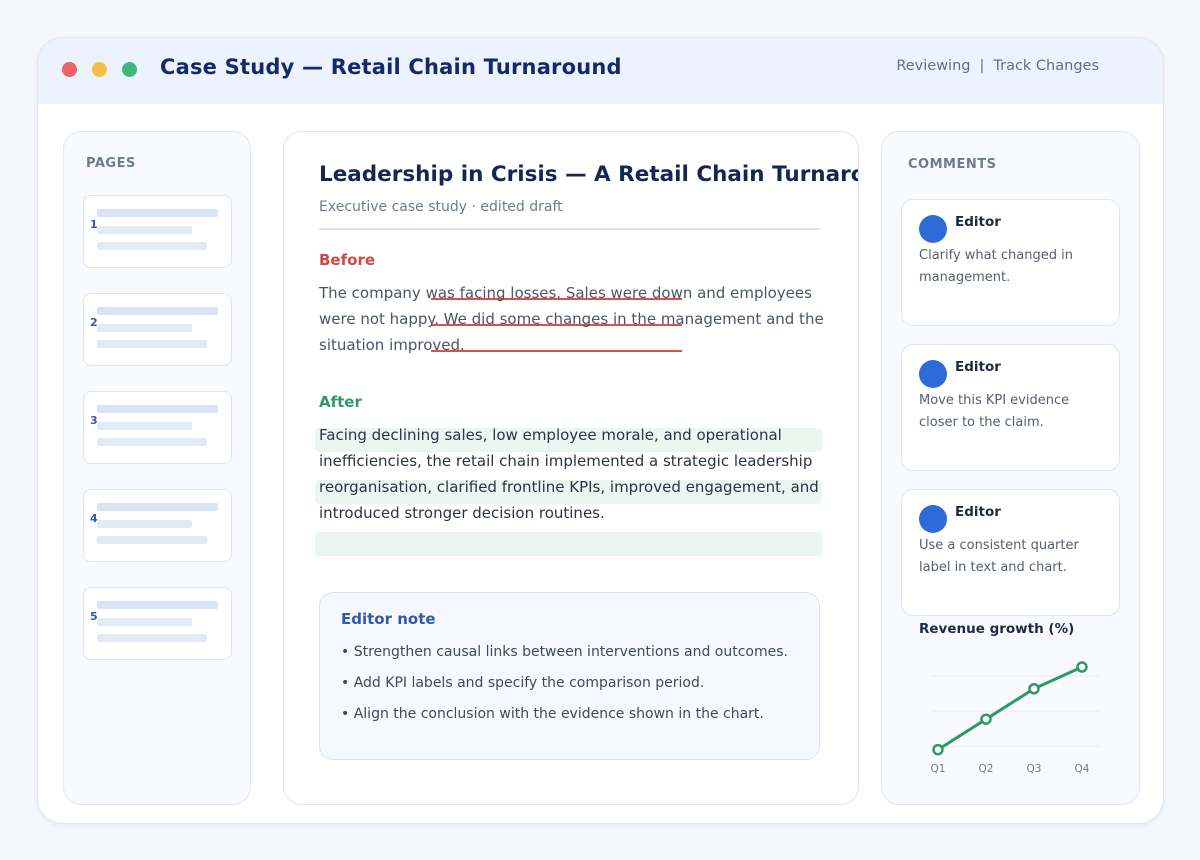 The image size is (1200, 860). Describe the element at coordinates (69, 69) in the screenshot. I see `close-window-button` at that location.